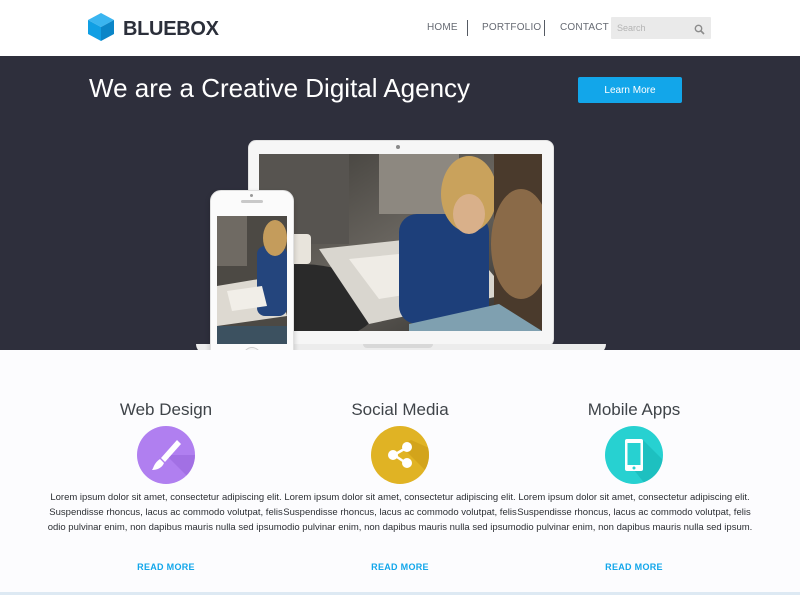 This screenshot has width=800, height=595. What do you see at coordinates (166, 455) in the screenshot?
I see `paintbrush-icon` at bounding box center [166, 455].